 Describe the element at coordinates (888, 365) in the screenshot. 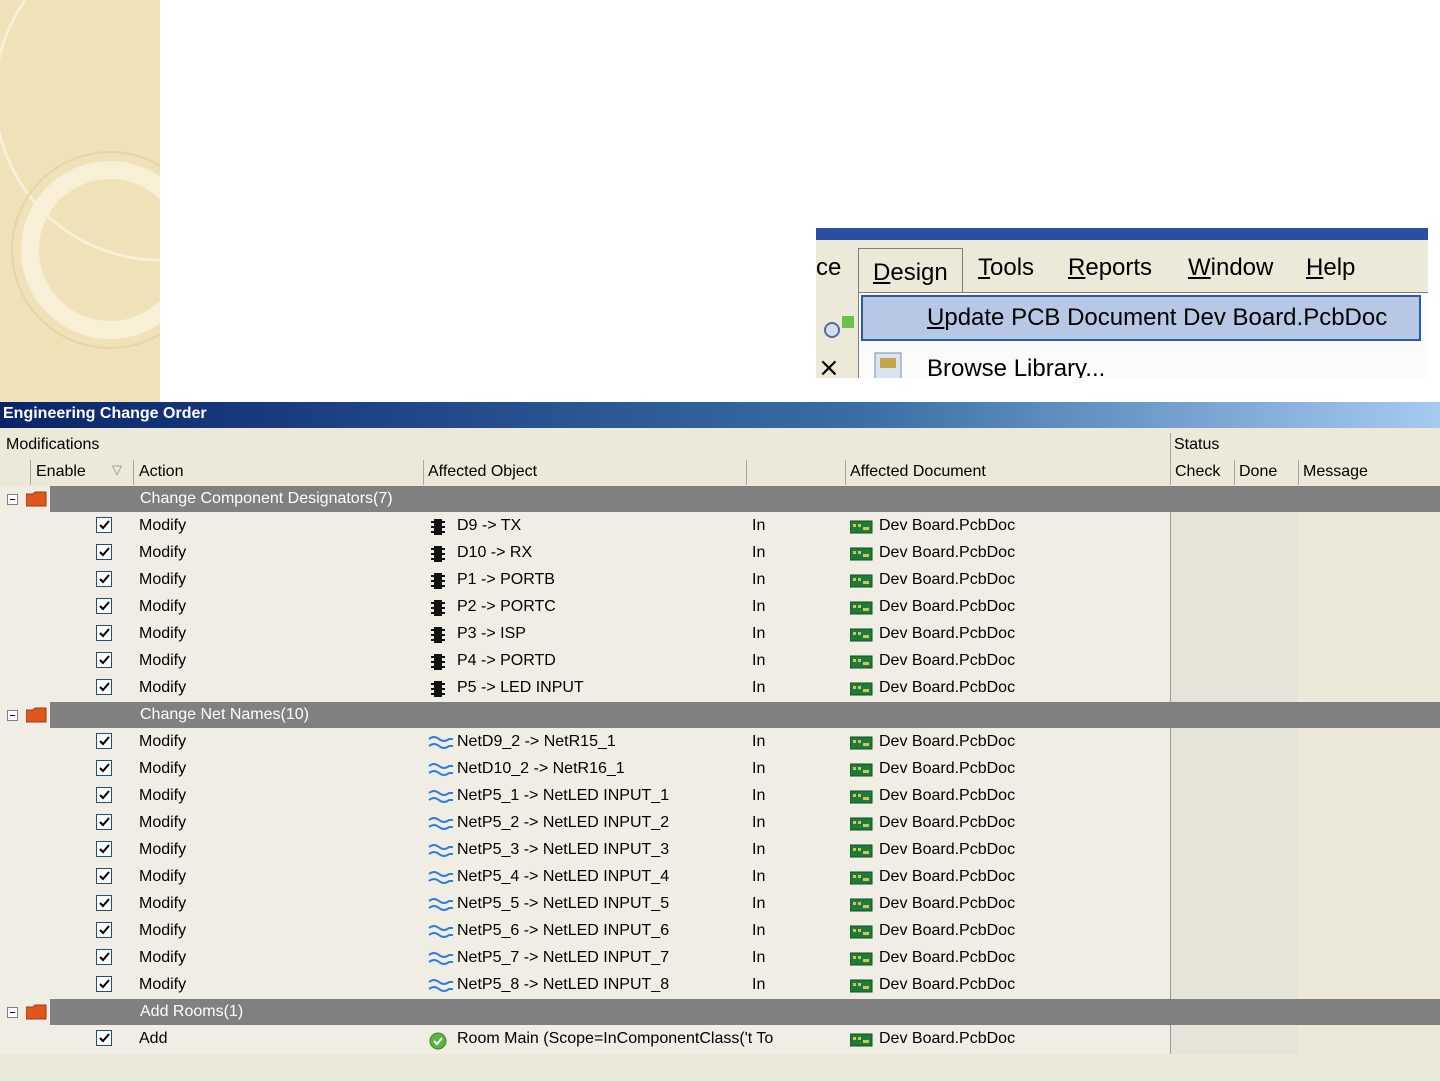

I see `library-icon` at that location.